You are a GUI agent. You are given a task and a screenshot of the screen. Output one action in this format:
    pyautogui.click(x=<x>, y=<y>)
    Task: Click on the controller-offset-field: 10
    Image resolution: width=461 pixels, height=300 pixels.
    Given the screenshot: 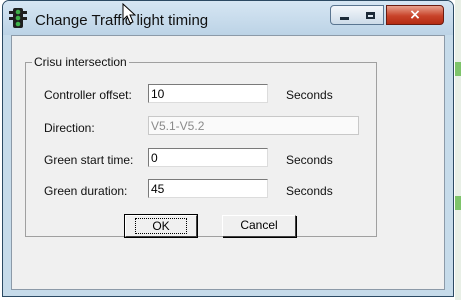 What is the action you would take?
    pyautogui.click(x=208, y=93)
    